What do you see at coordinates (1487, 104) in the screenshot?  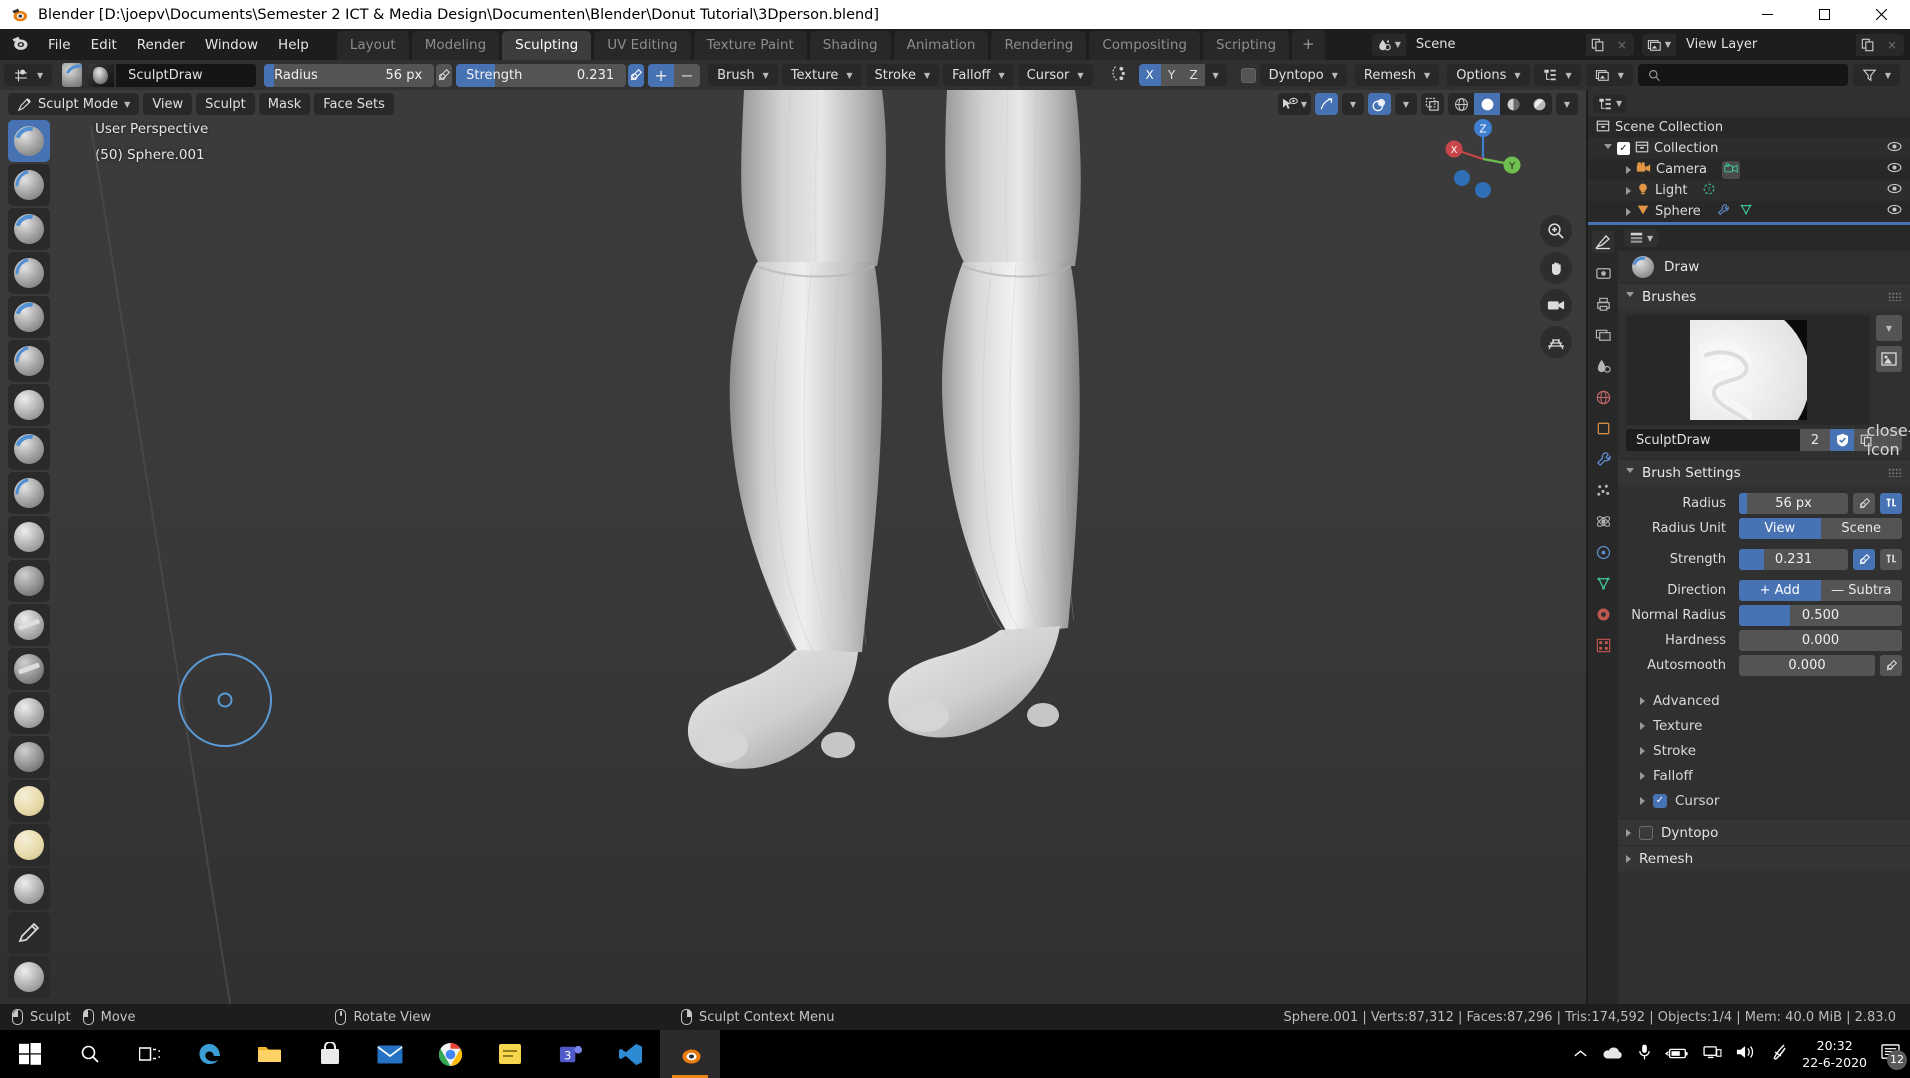 I see `shading-solid-button` at bounding box center [1487, 104].